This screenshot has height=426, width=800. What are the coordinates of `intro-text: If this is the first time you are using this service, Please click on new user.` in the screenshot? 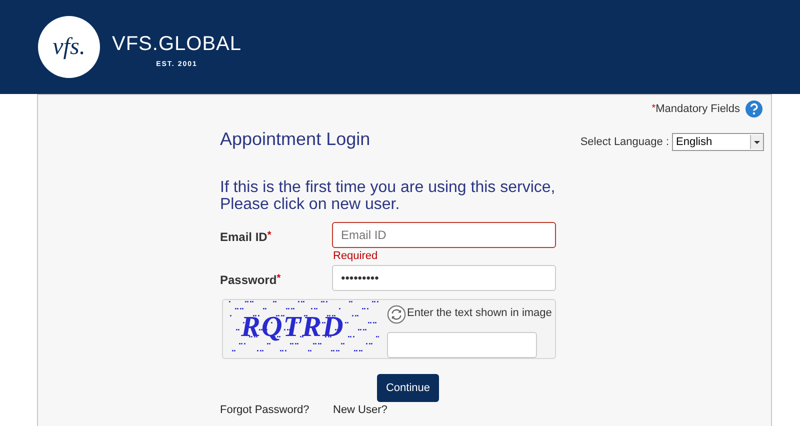 It's located at (388, 196).